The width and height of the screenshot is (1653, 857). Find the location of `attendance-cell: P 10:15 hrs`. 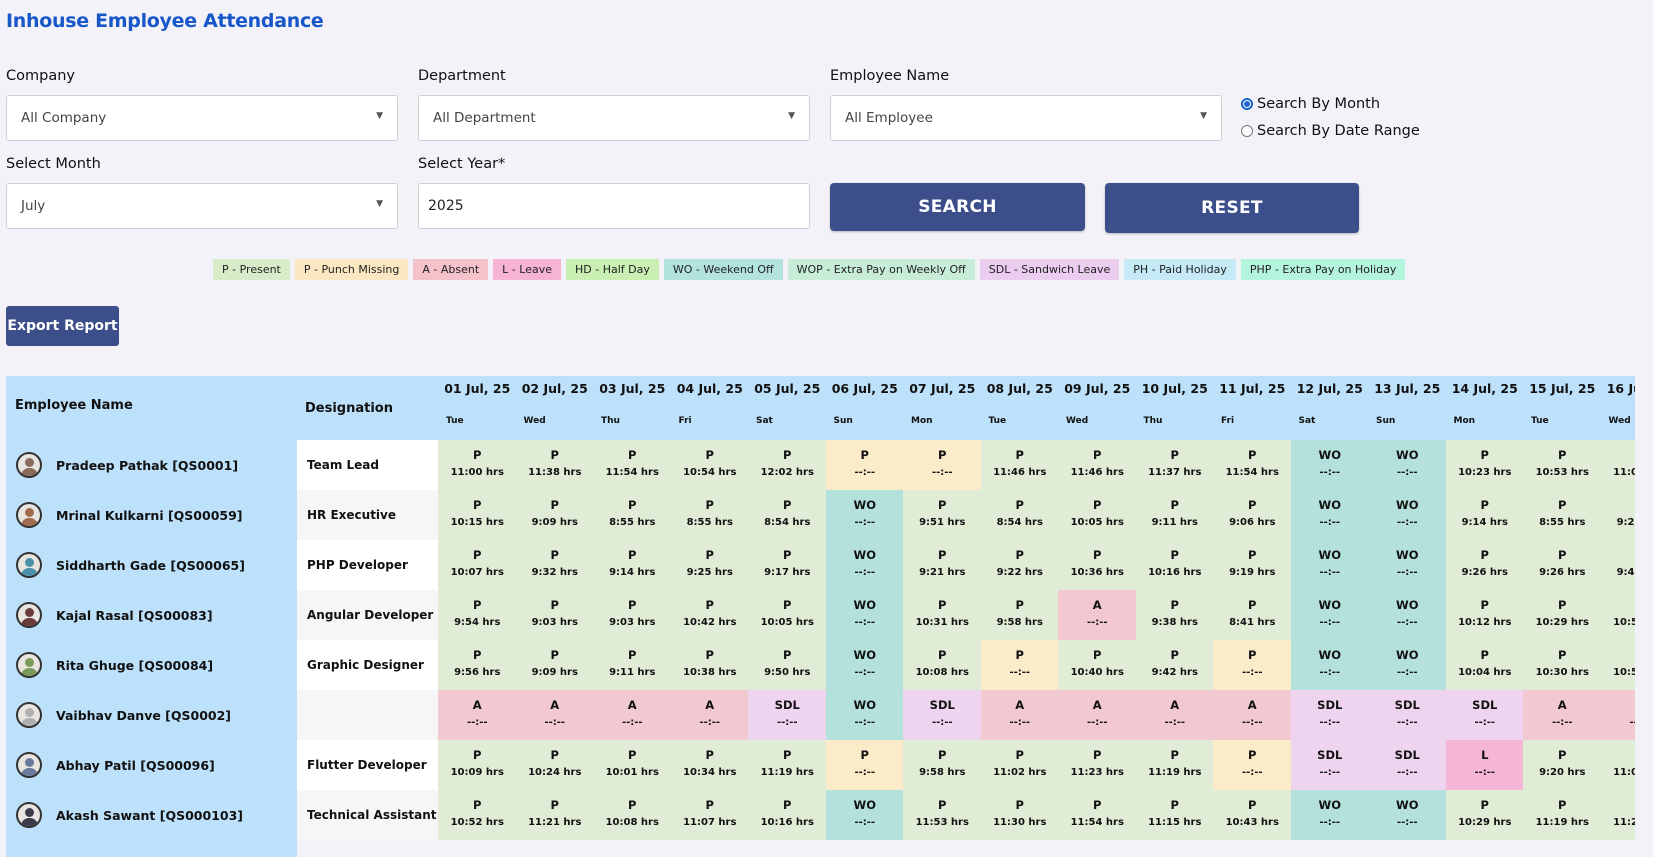

attendance-cell: P 10:15 hrs is located at coordinates (477, 515).